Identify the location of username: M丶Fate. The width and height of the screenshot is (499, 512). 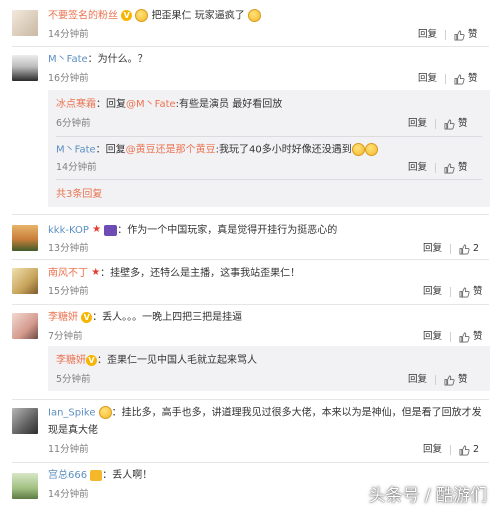
(68, 59).